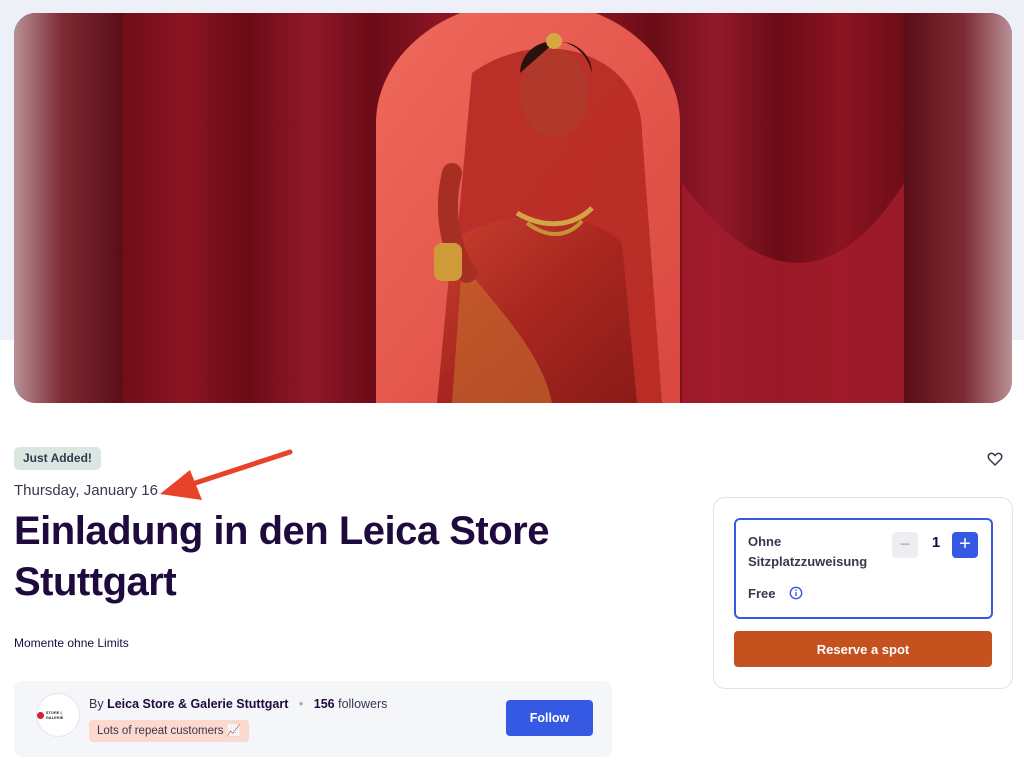 The height and width of the screenshot is (763, 1024). I want to click on quantity-value: 1, so click(936, 542).